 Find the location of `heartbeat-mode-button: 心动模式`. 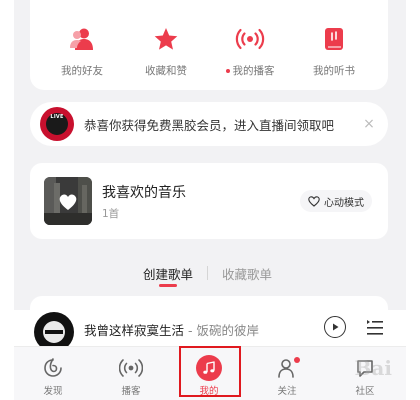

heartbeat-mode-button: 心动模式 is located at coordinates (336, 201).